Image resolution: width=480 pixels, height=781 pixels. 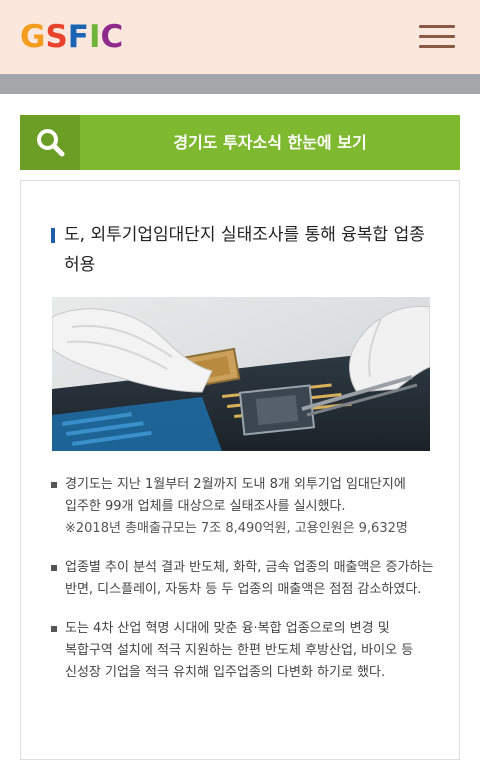 What do you see at coordinates (437, 37) in the screenshot?
I see `hamburger-menu-icon` at bounding box center [437, 37].